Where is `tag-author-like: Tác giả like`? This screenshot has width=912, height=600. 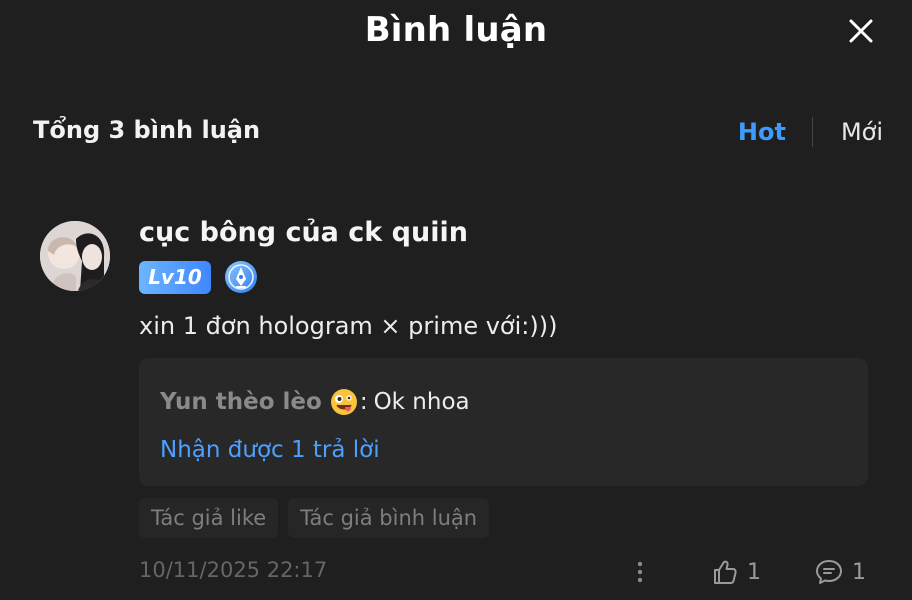 tag-author-like: Tác giả like is located at coordinates (209, 518).